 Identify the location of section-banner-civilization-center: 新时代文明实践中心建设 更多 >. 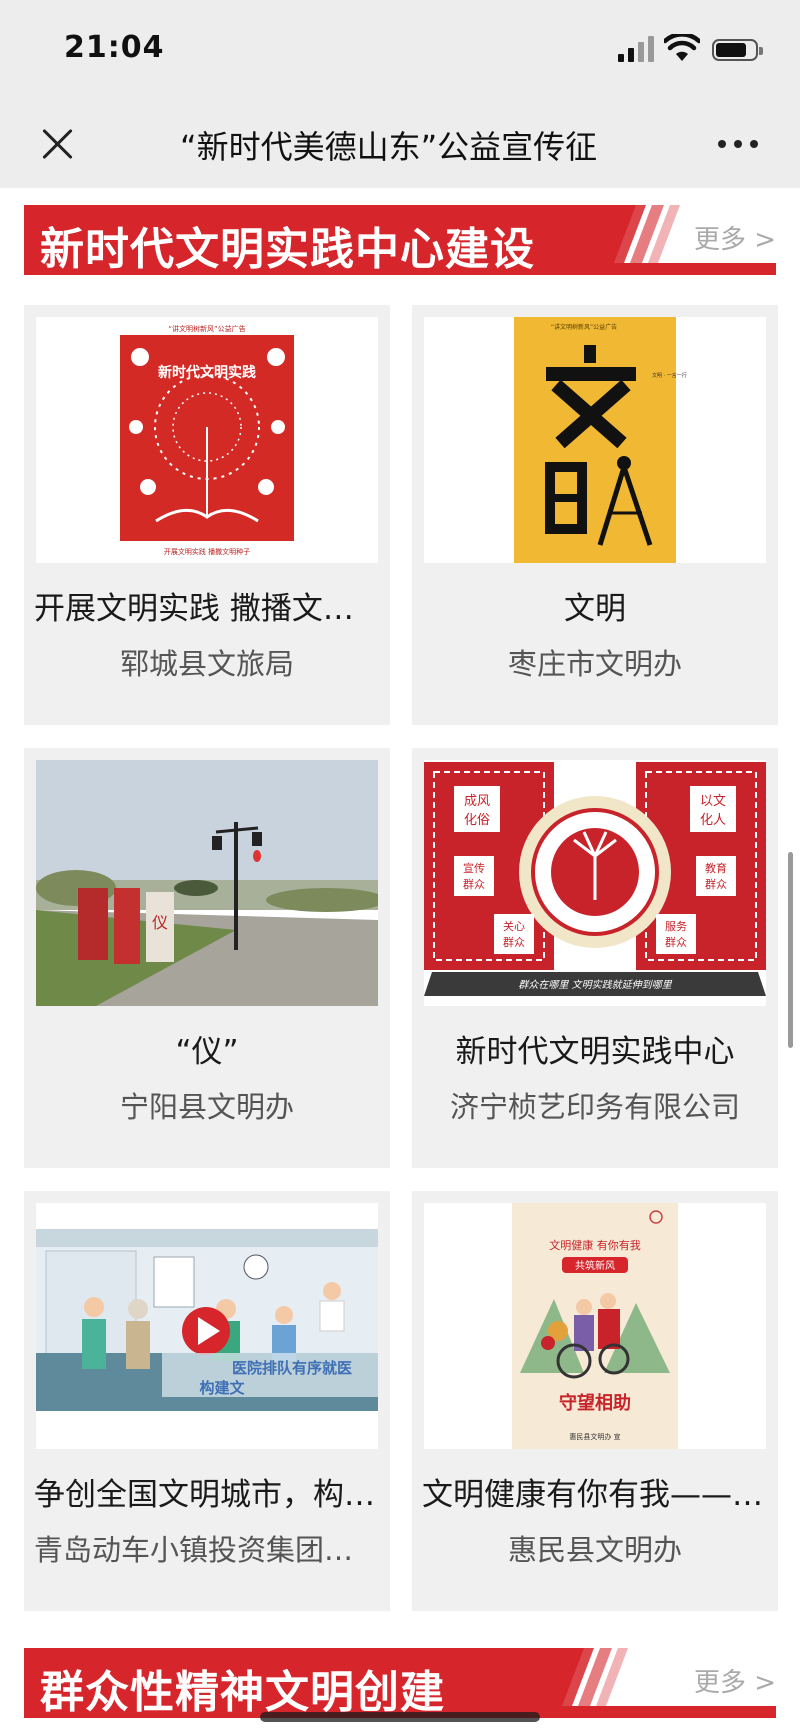
(400, 240).